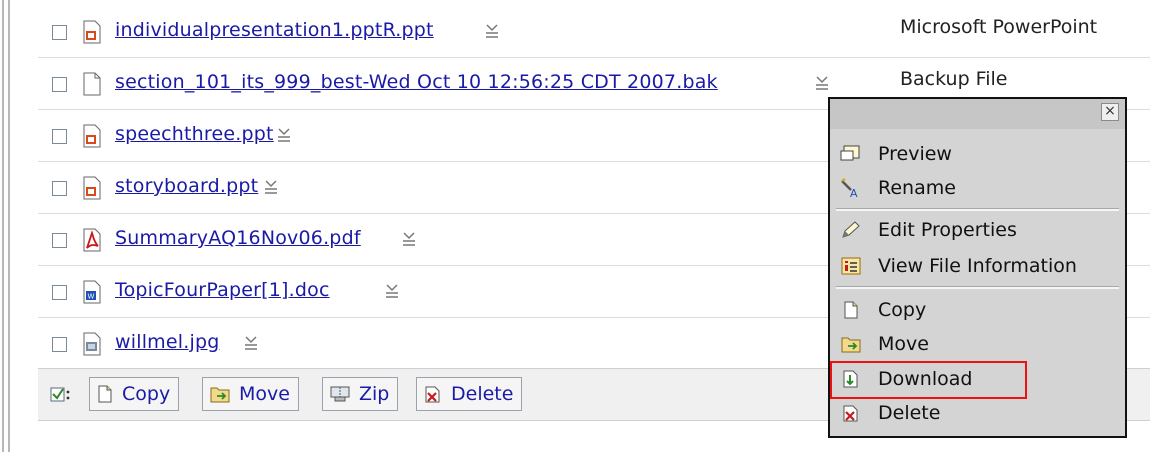 The image size is (1150, 452). I want to click on menu-item-label: Move, so click(903, 344).